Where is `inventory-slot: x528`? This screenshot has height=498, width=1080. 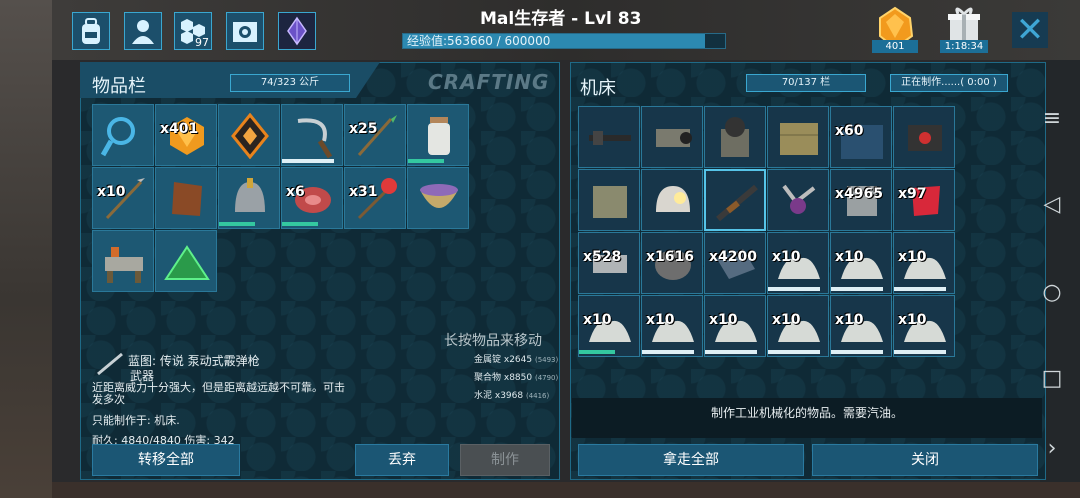
inventory-slot: x528 is located at coordinates (609, 263).